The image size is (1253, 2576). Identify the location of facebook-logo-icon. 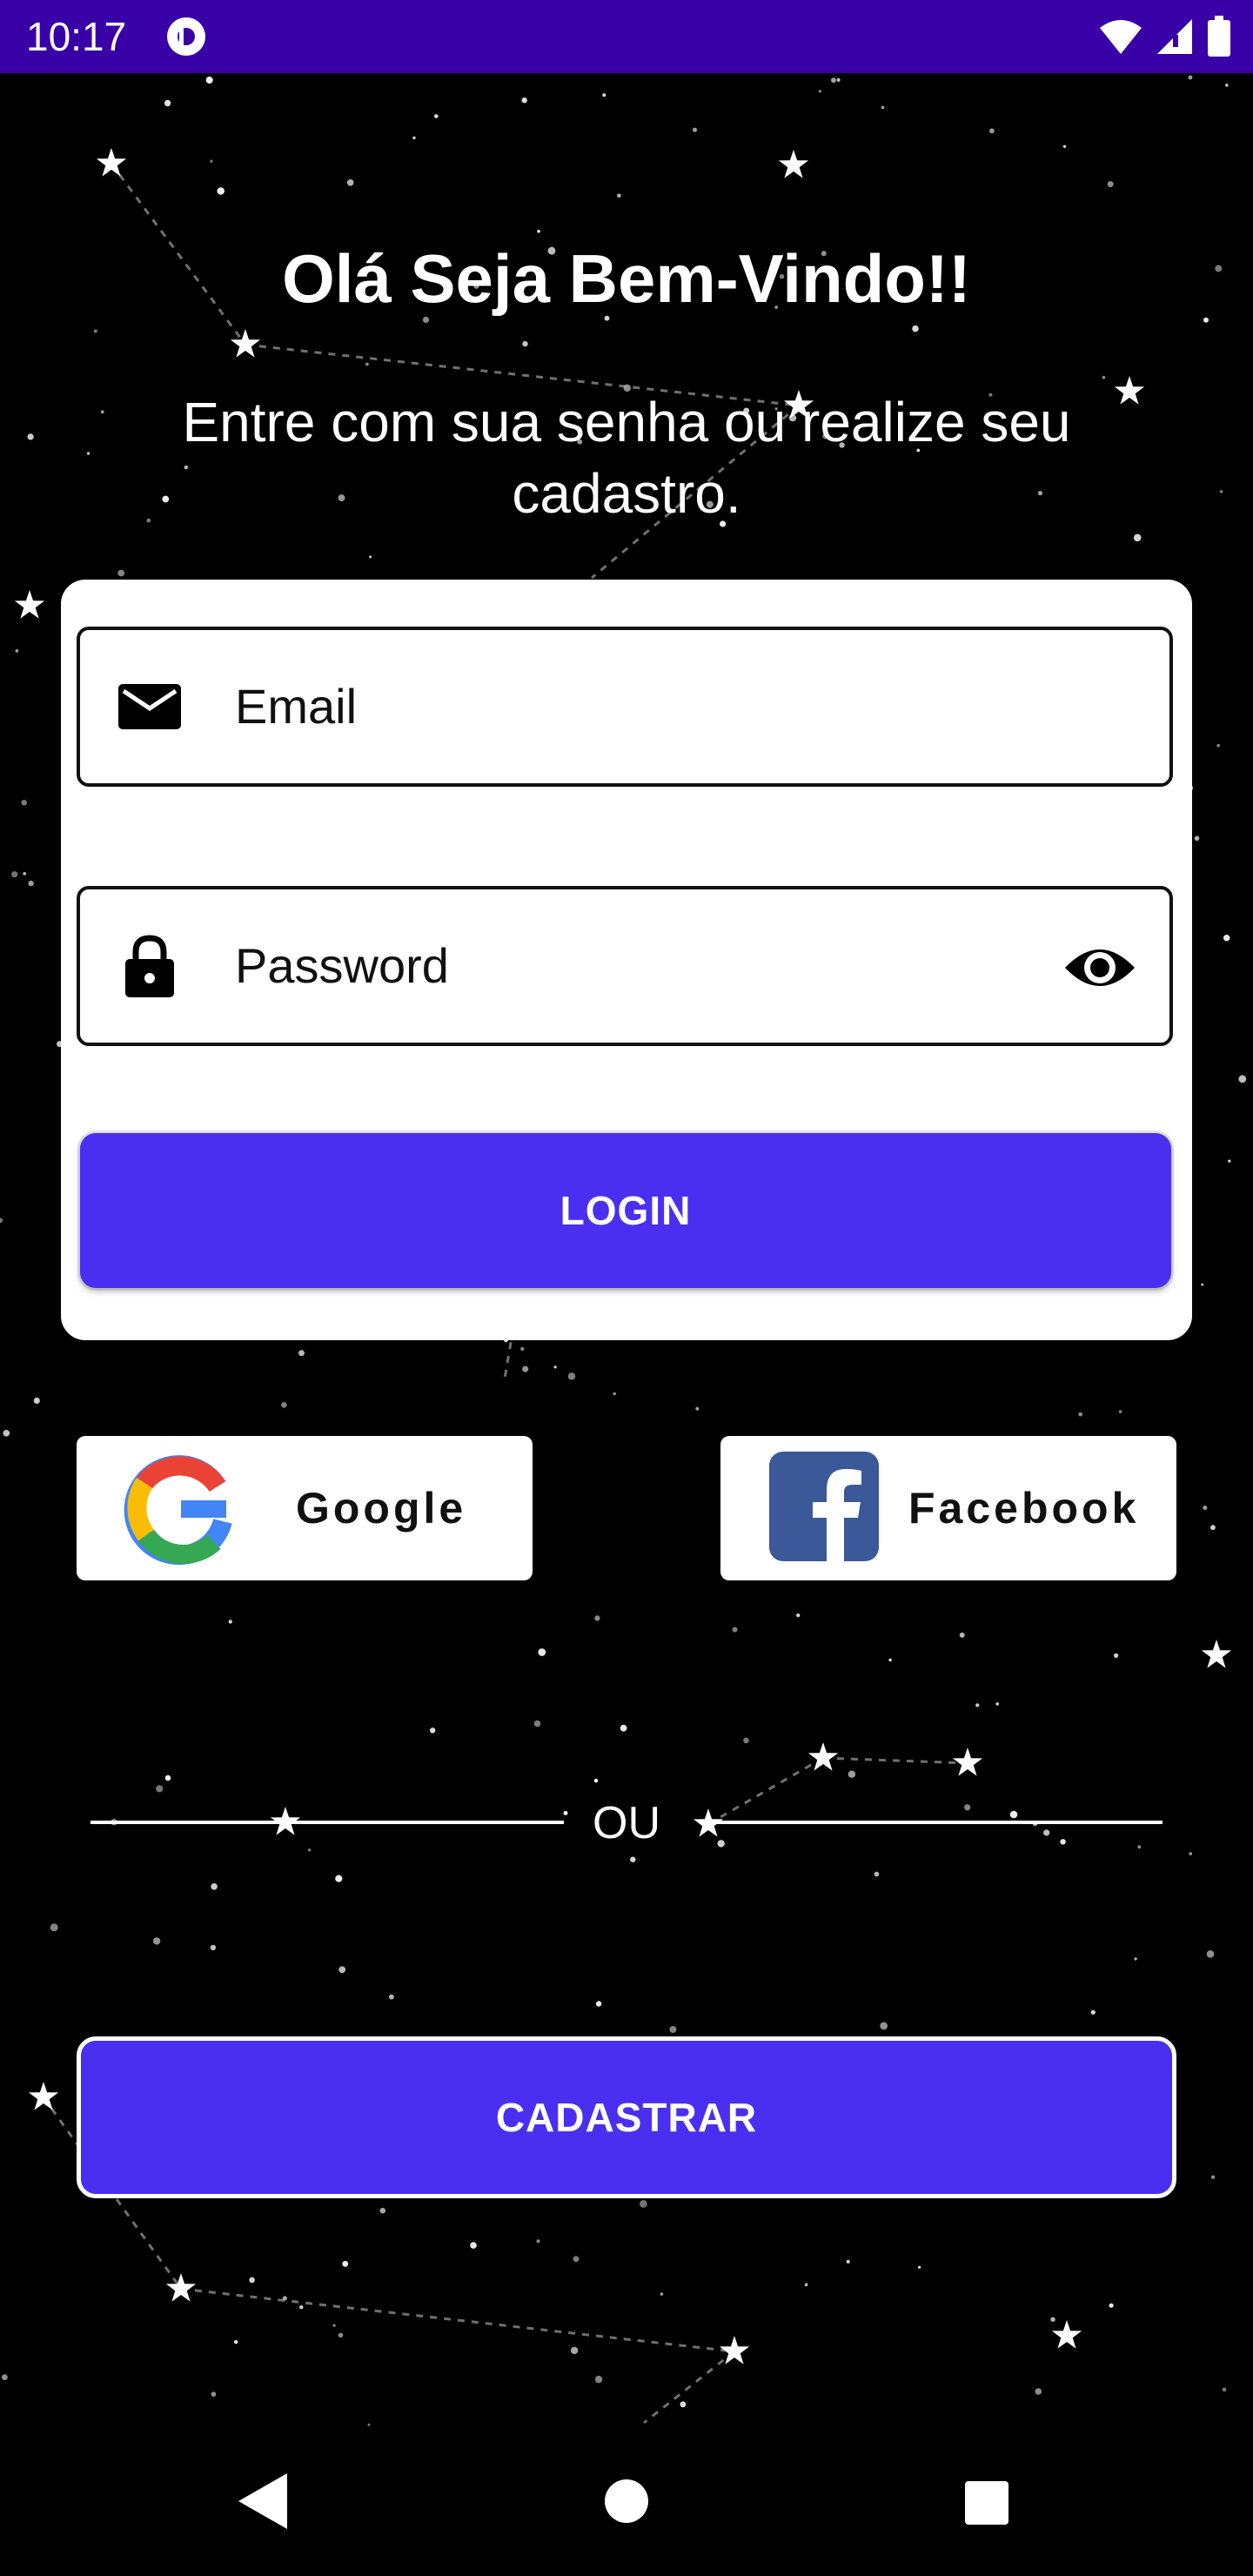
(824, 1506).